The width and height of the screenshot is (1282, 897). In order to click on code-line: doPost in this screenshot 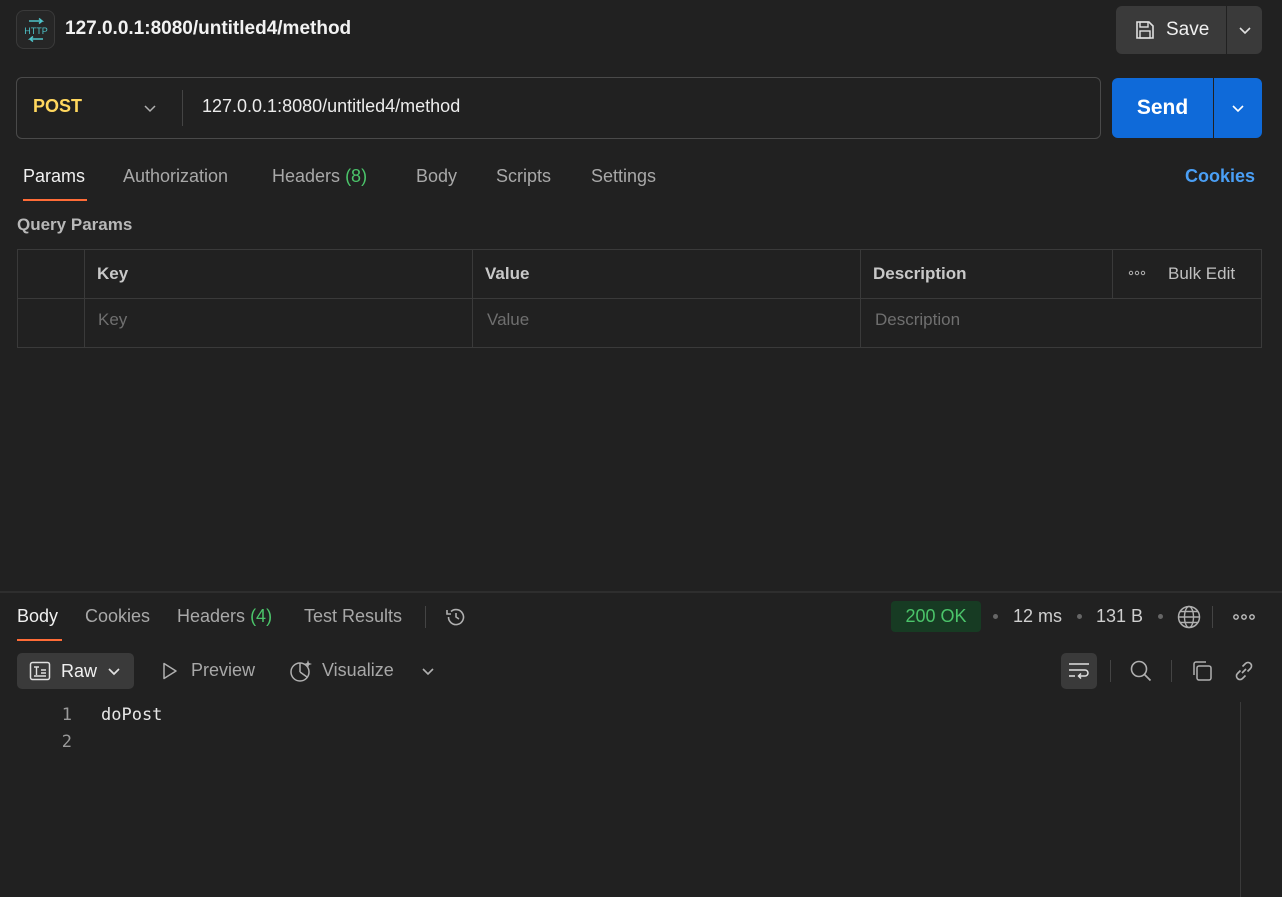, I will do `click(131, 715)`.